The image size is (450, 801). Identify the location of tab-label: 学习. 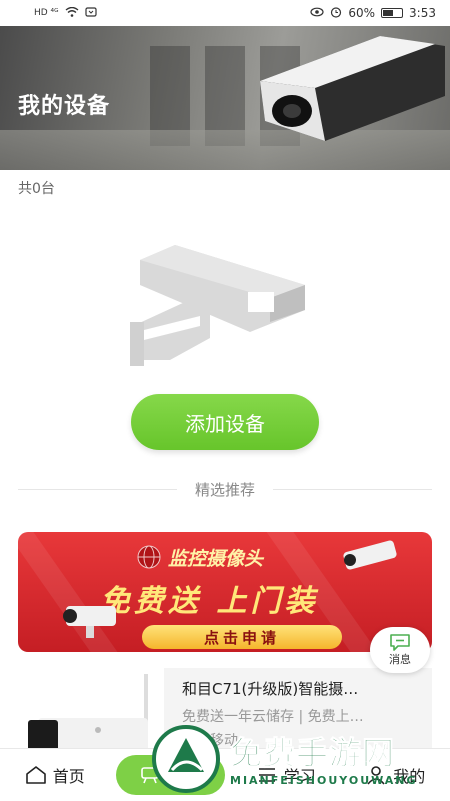
(300, 775).